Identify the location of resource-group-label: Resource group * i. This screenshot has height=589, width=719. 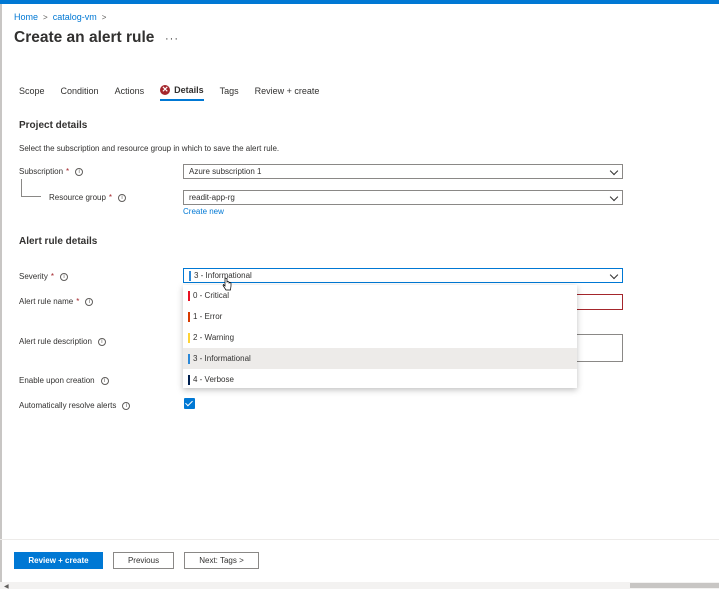
(88, 197).